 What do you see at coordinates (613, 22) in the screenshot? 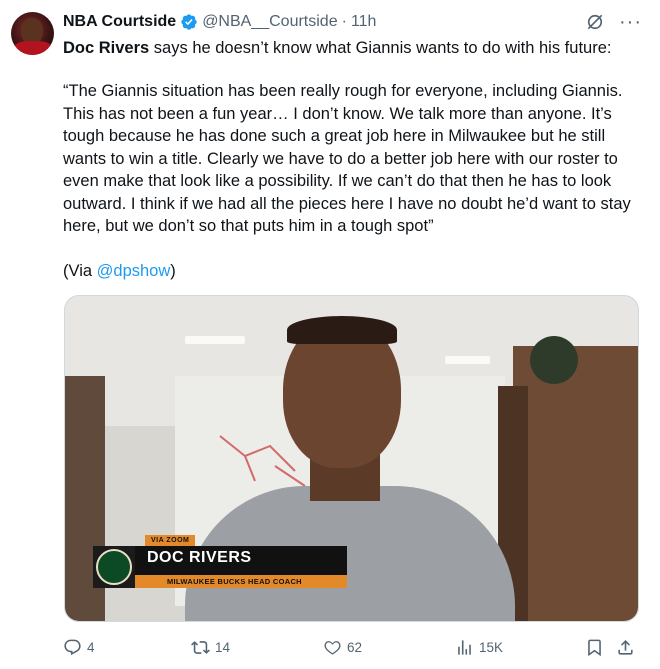
I see `top-actions: ···` at bounding box center [613, 22].